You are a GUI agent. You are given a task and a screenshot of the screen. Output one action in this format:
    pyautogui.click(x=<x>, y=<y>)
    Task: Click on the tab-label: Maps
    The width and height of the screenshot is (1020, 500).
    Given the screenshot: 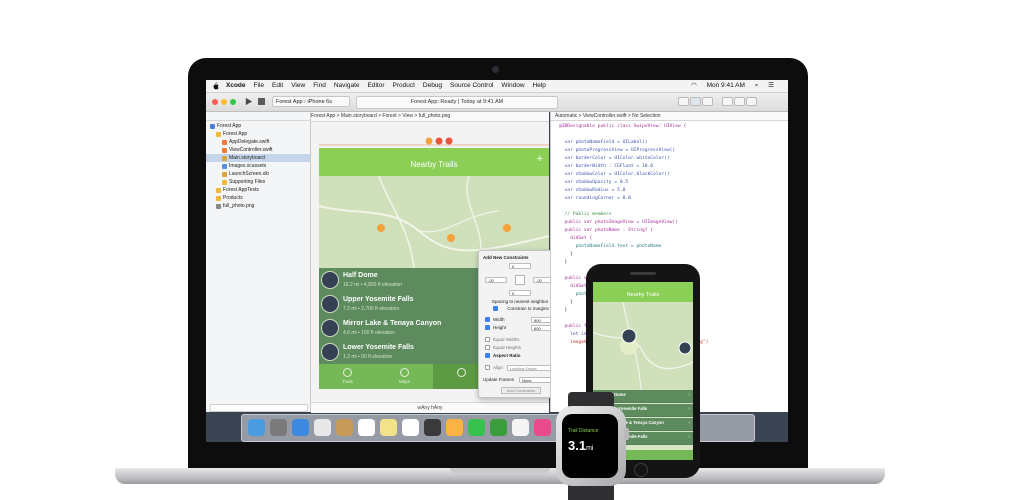 What is the action you would take?
    pyautogui.click(x=404, y=381)
    